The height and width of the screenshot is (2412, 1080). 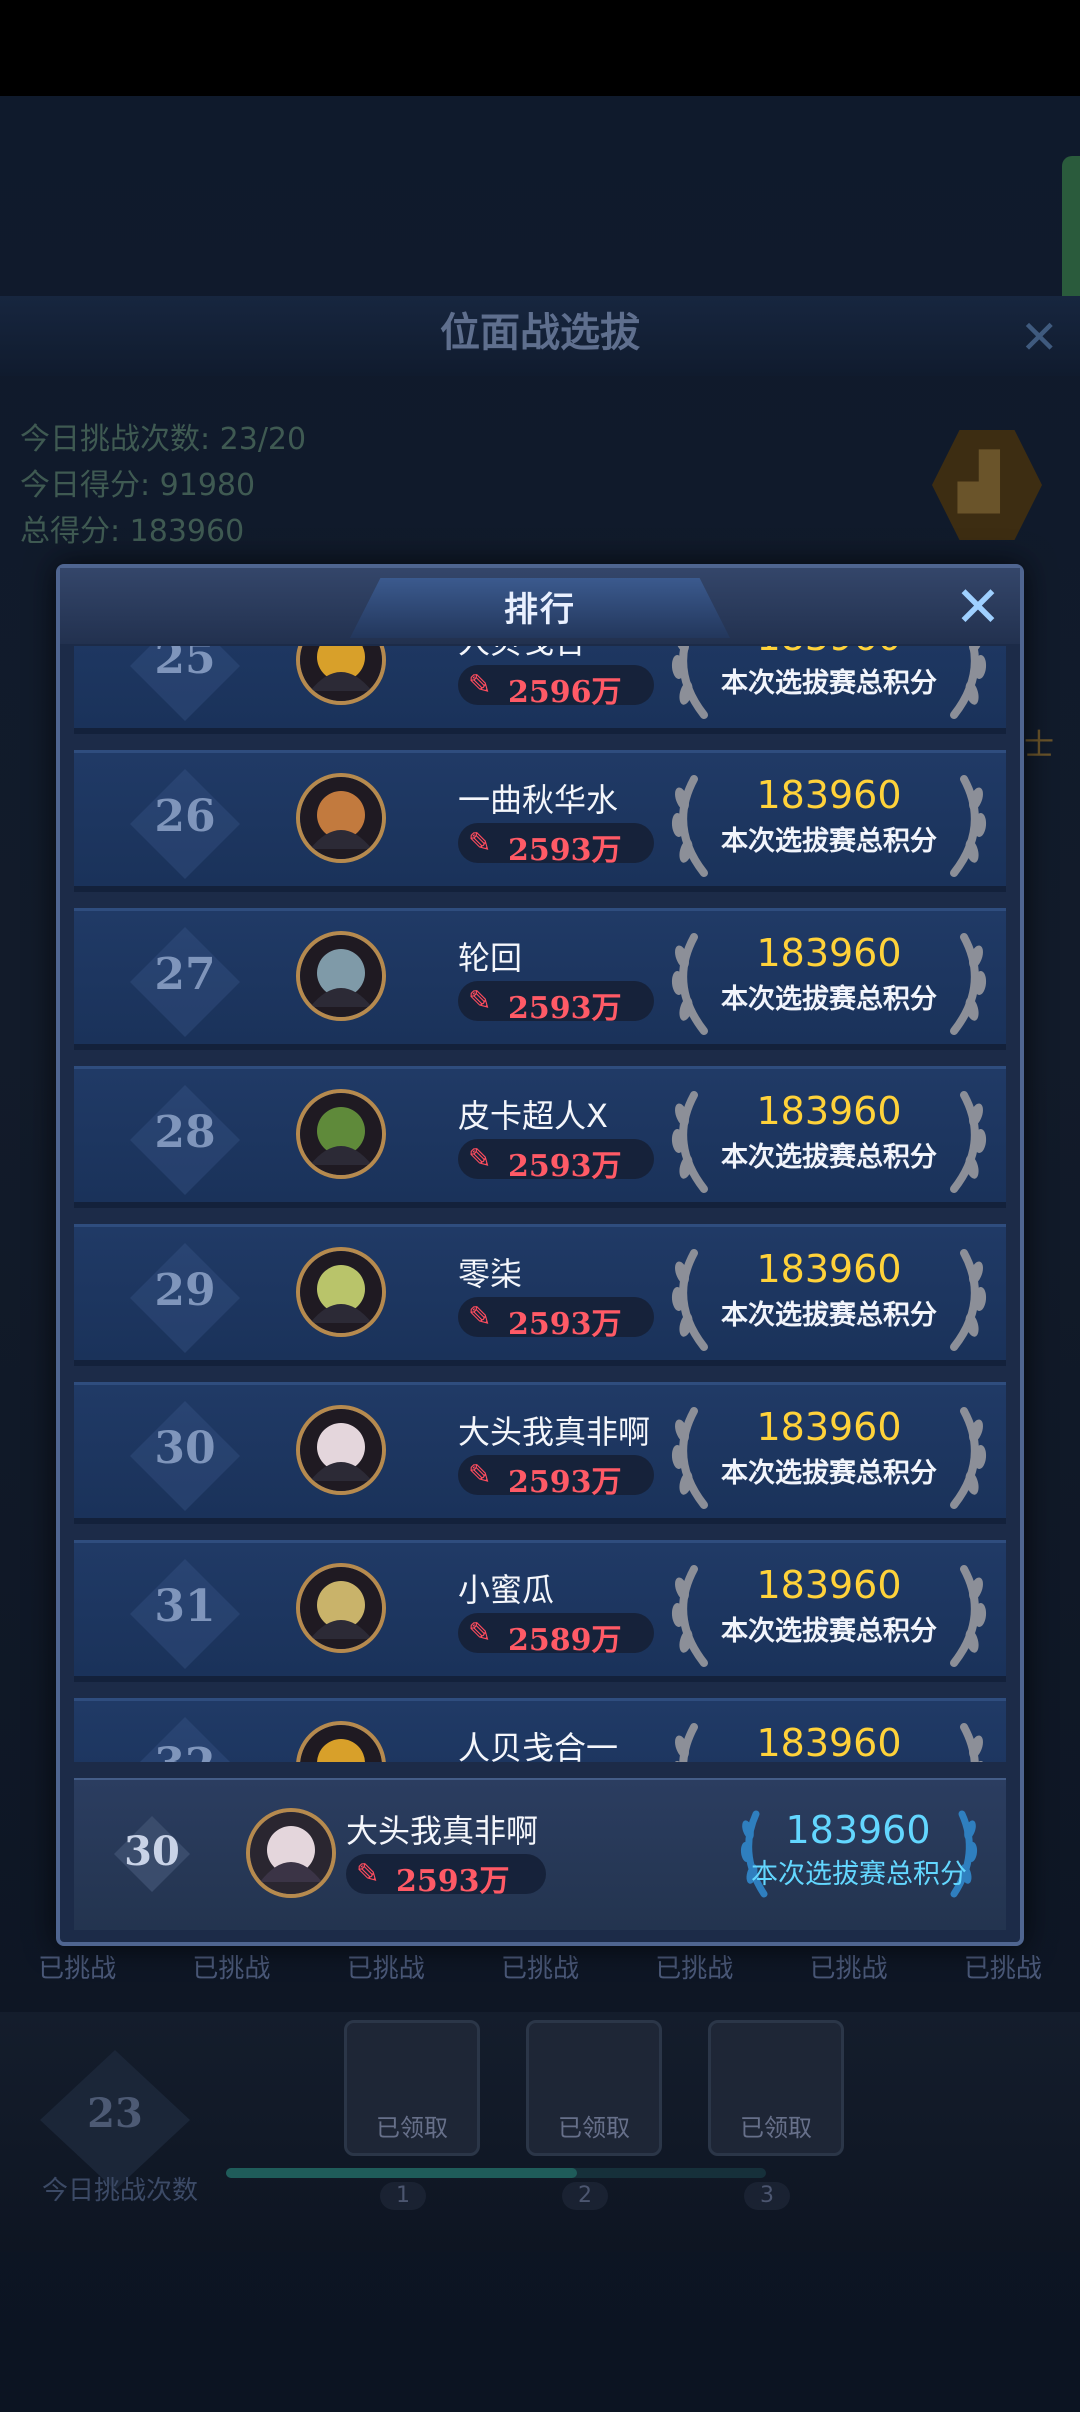 What do you see at coordinates (138, 485) in the screenshot?
I see `background-stat-today-score: 今日得分: 91980` at bounding box center [138, 485].